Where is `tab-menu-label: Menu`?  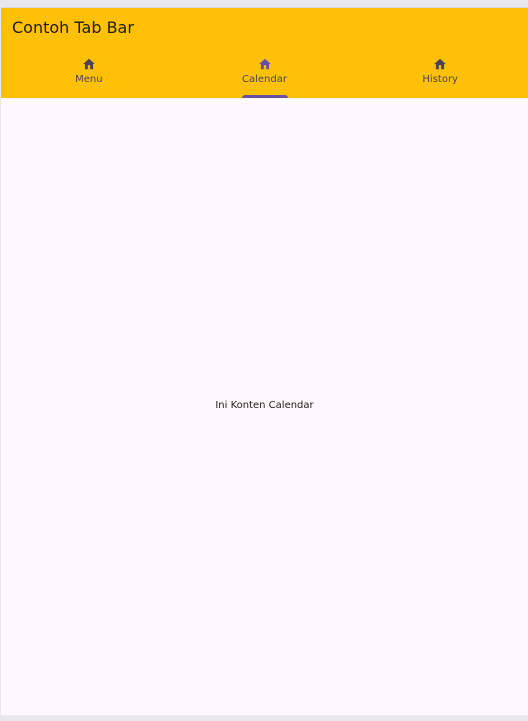 tab-menu-label: Menu is located at coordinates (89, 79).